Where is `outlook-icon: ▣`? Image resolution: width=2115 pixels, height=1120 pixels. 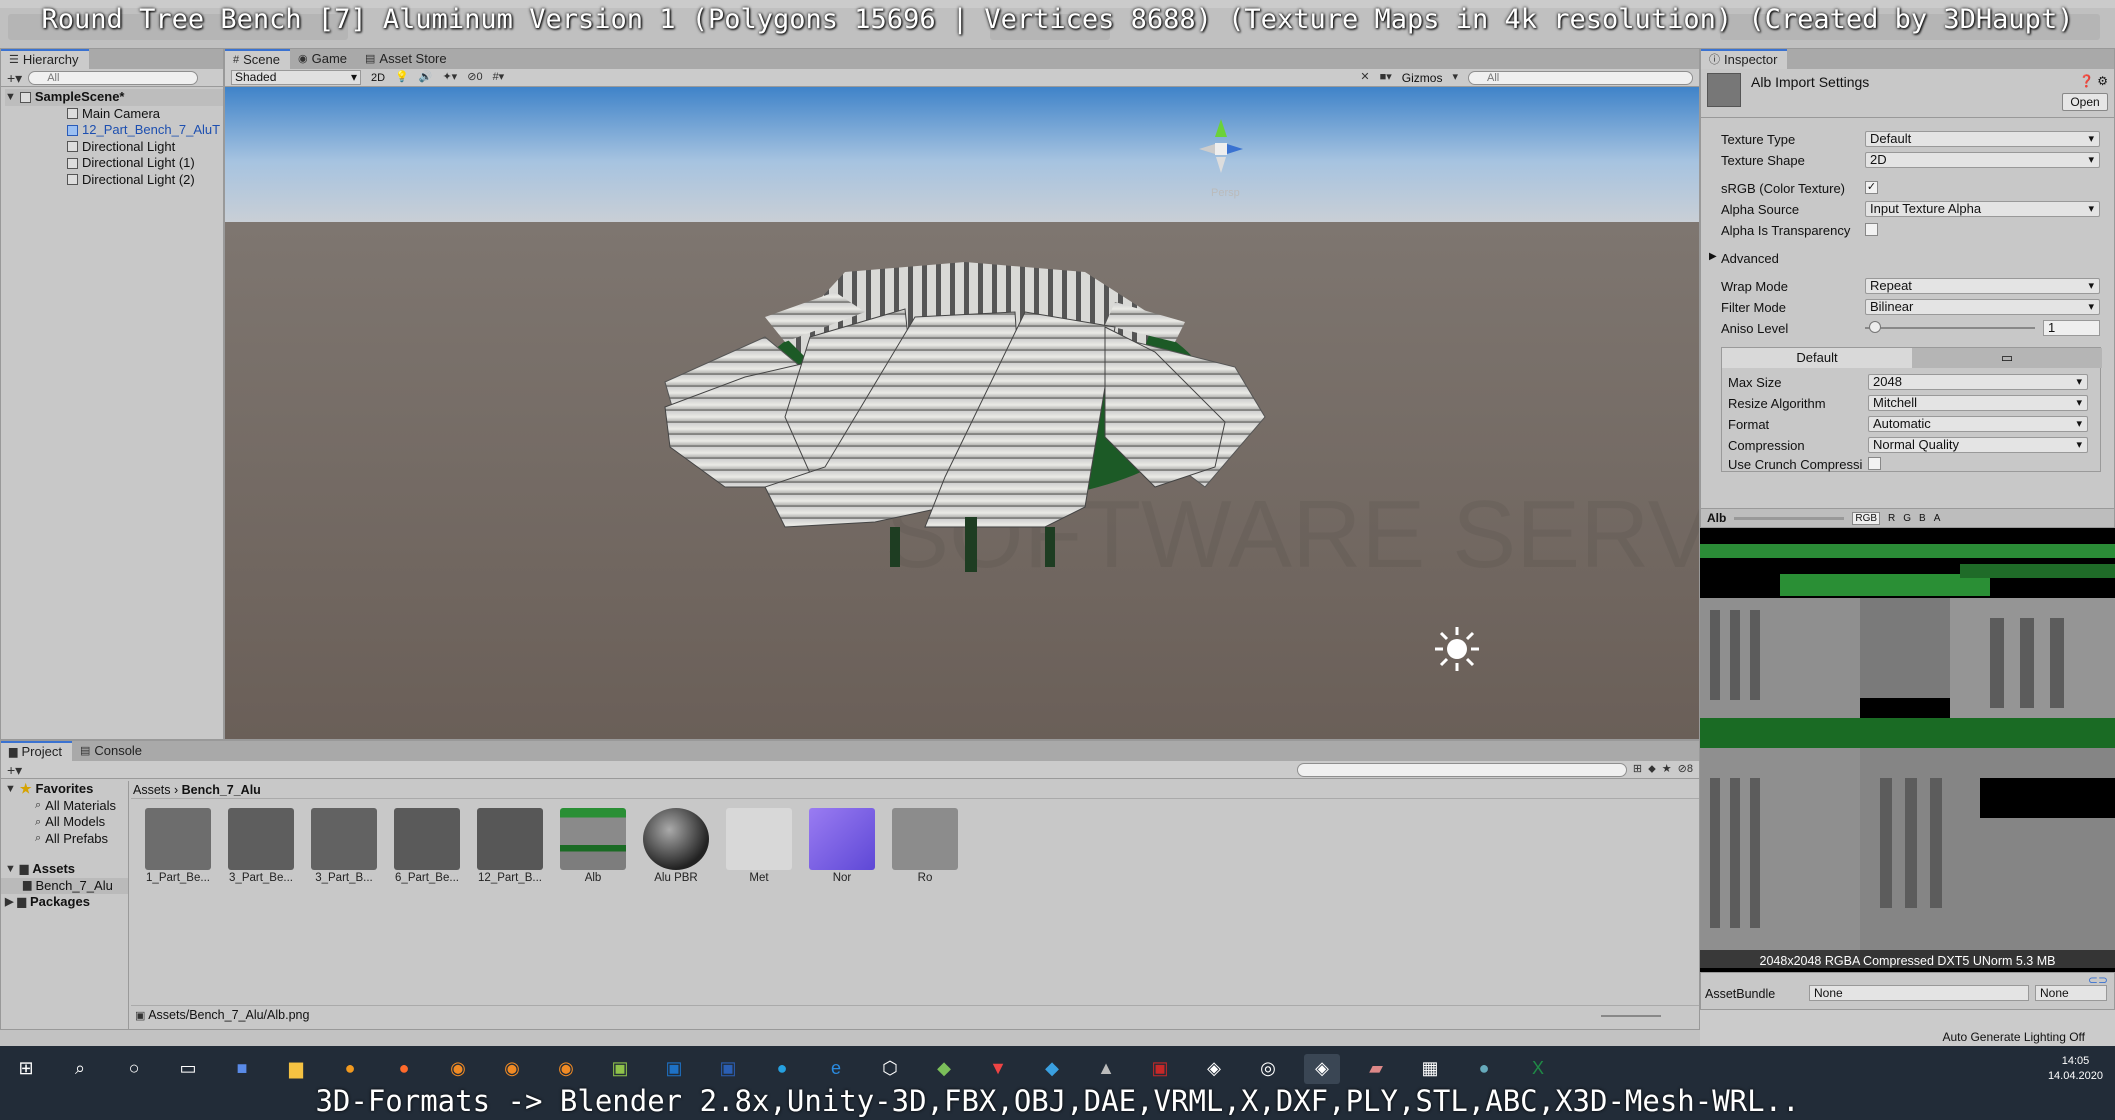
outlook-icon: ▣ is located at coordinates (674, 1069).